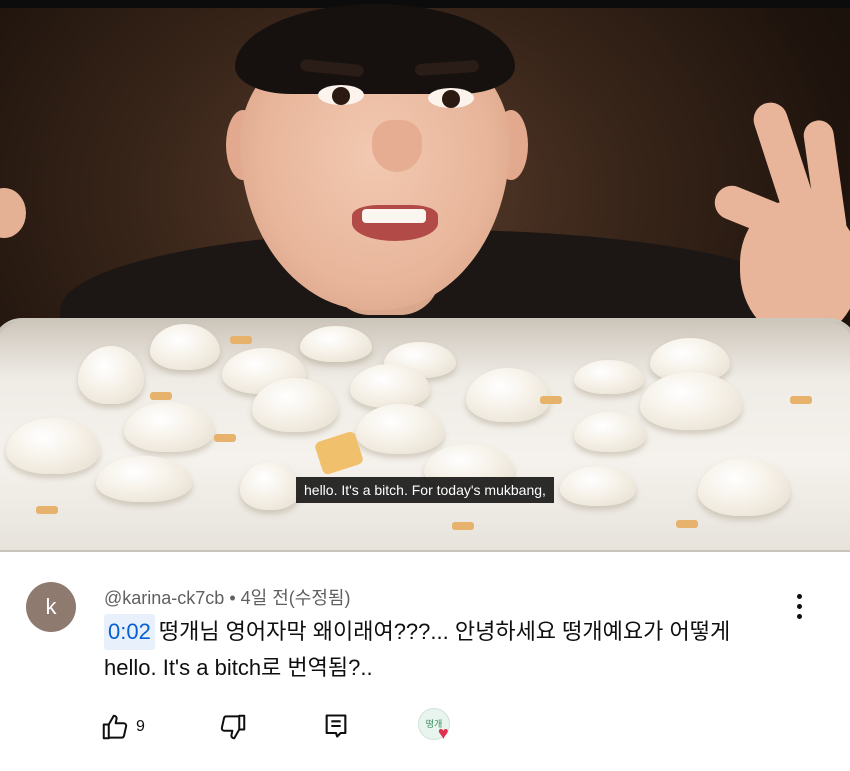 The height and width of the screenshot is (771, 850). What do you see at coordinates (238, 667) in the screenshot?
I see `comment-text-line2: hello. It's a bitch로 번역됨?..` at bounding box center [238, 667].